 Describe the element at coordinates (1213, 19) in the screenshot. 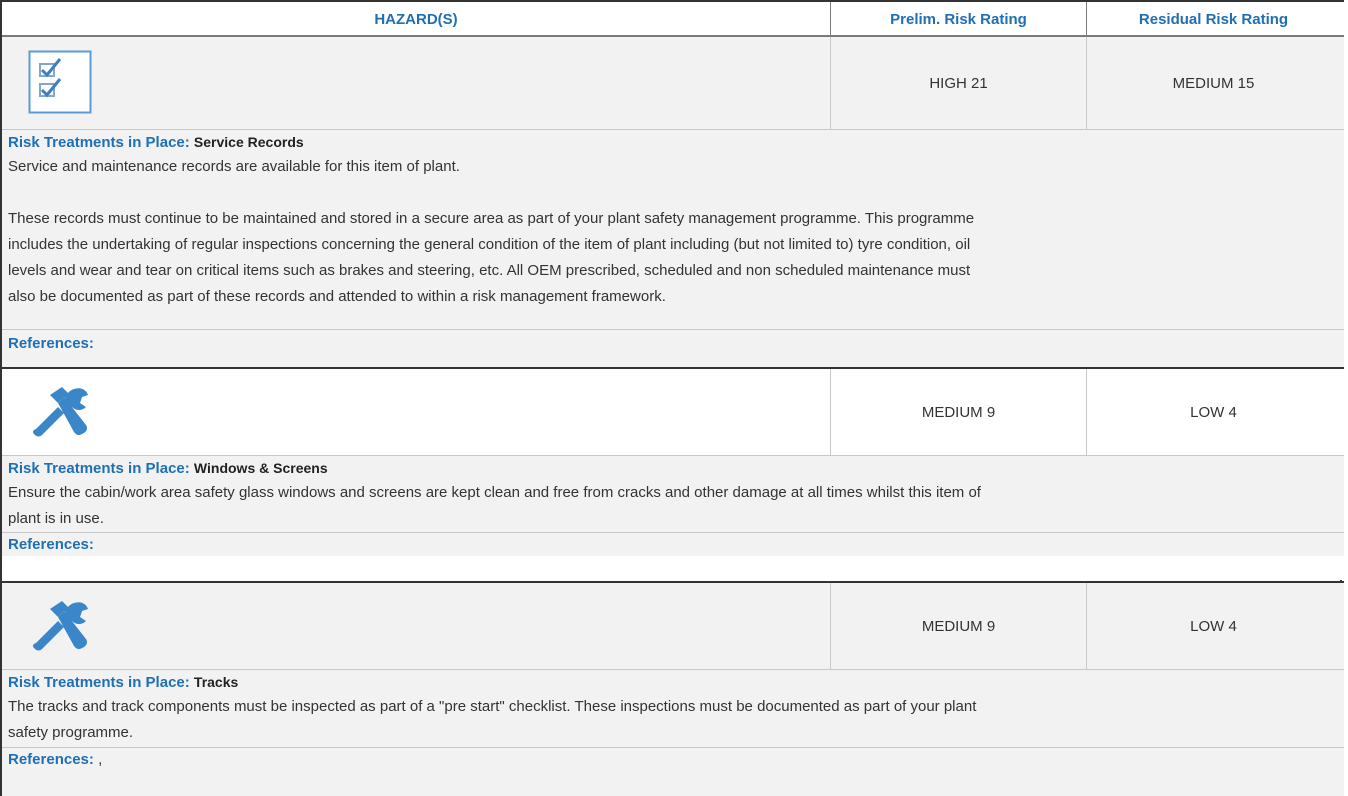

I see `header-residual-risk: Residual Risk Rating` at that location.